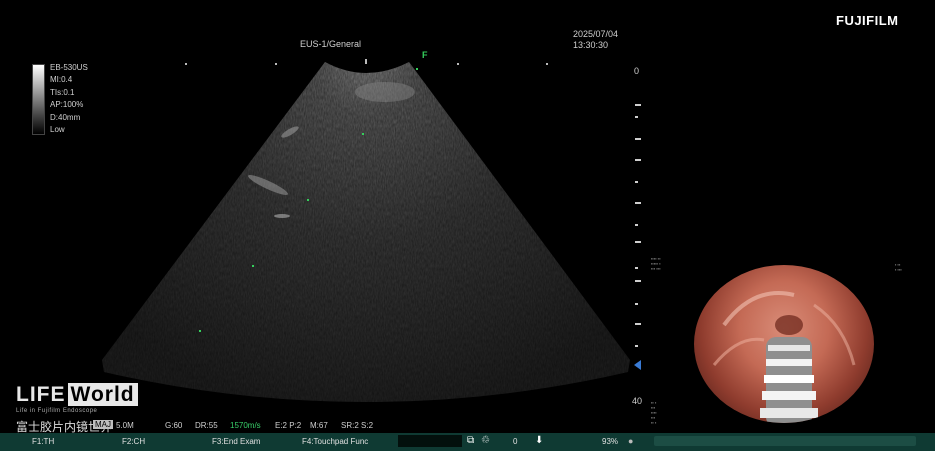  I want to click on status-sr: SR:2 S:2, so click(357, 425).